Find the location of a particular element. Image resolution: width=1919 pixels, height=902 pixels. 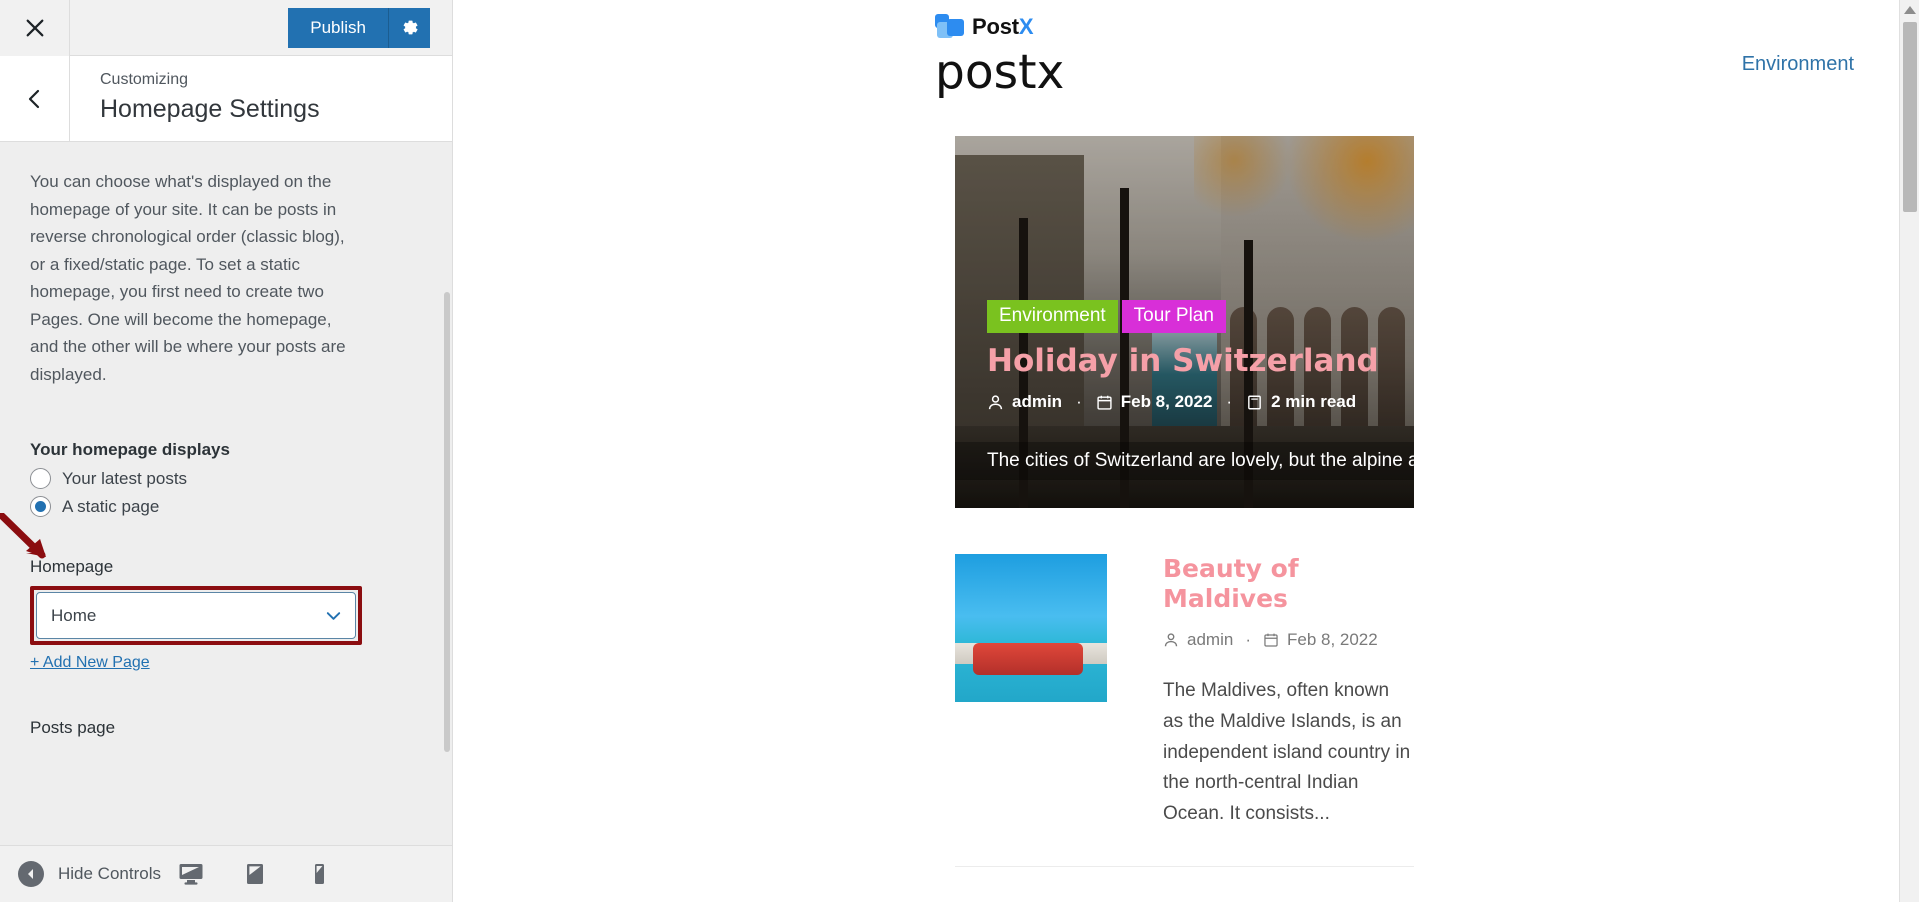

chevron-left-icon is located at coordinates (33, 98).